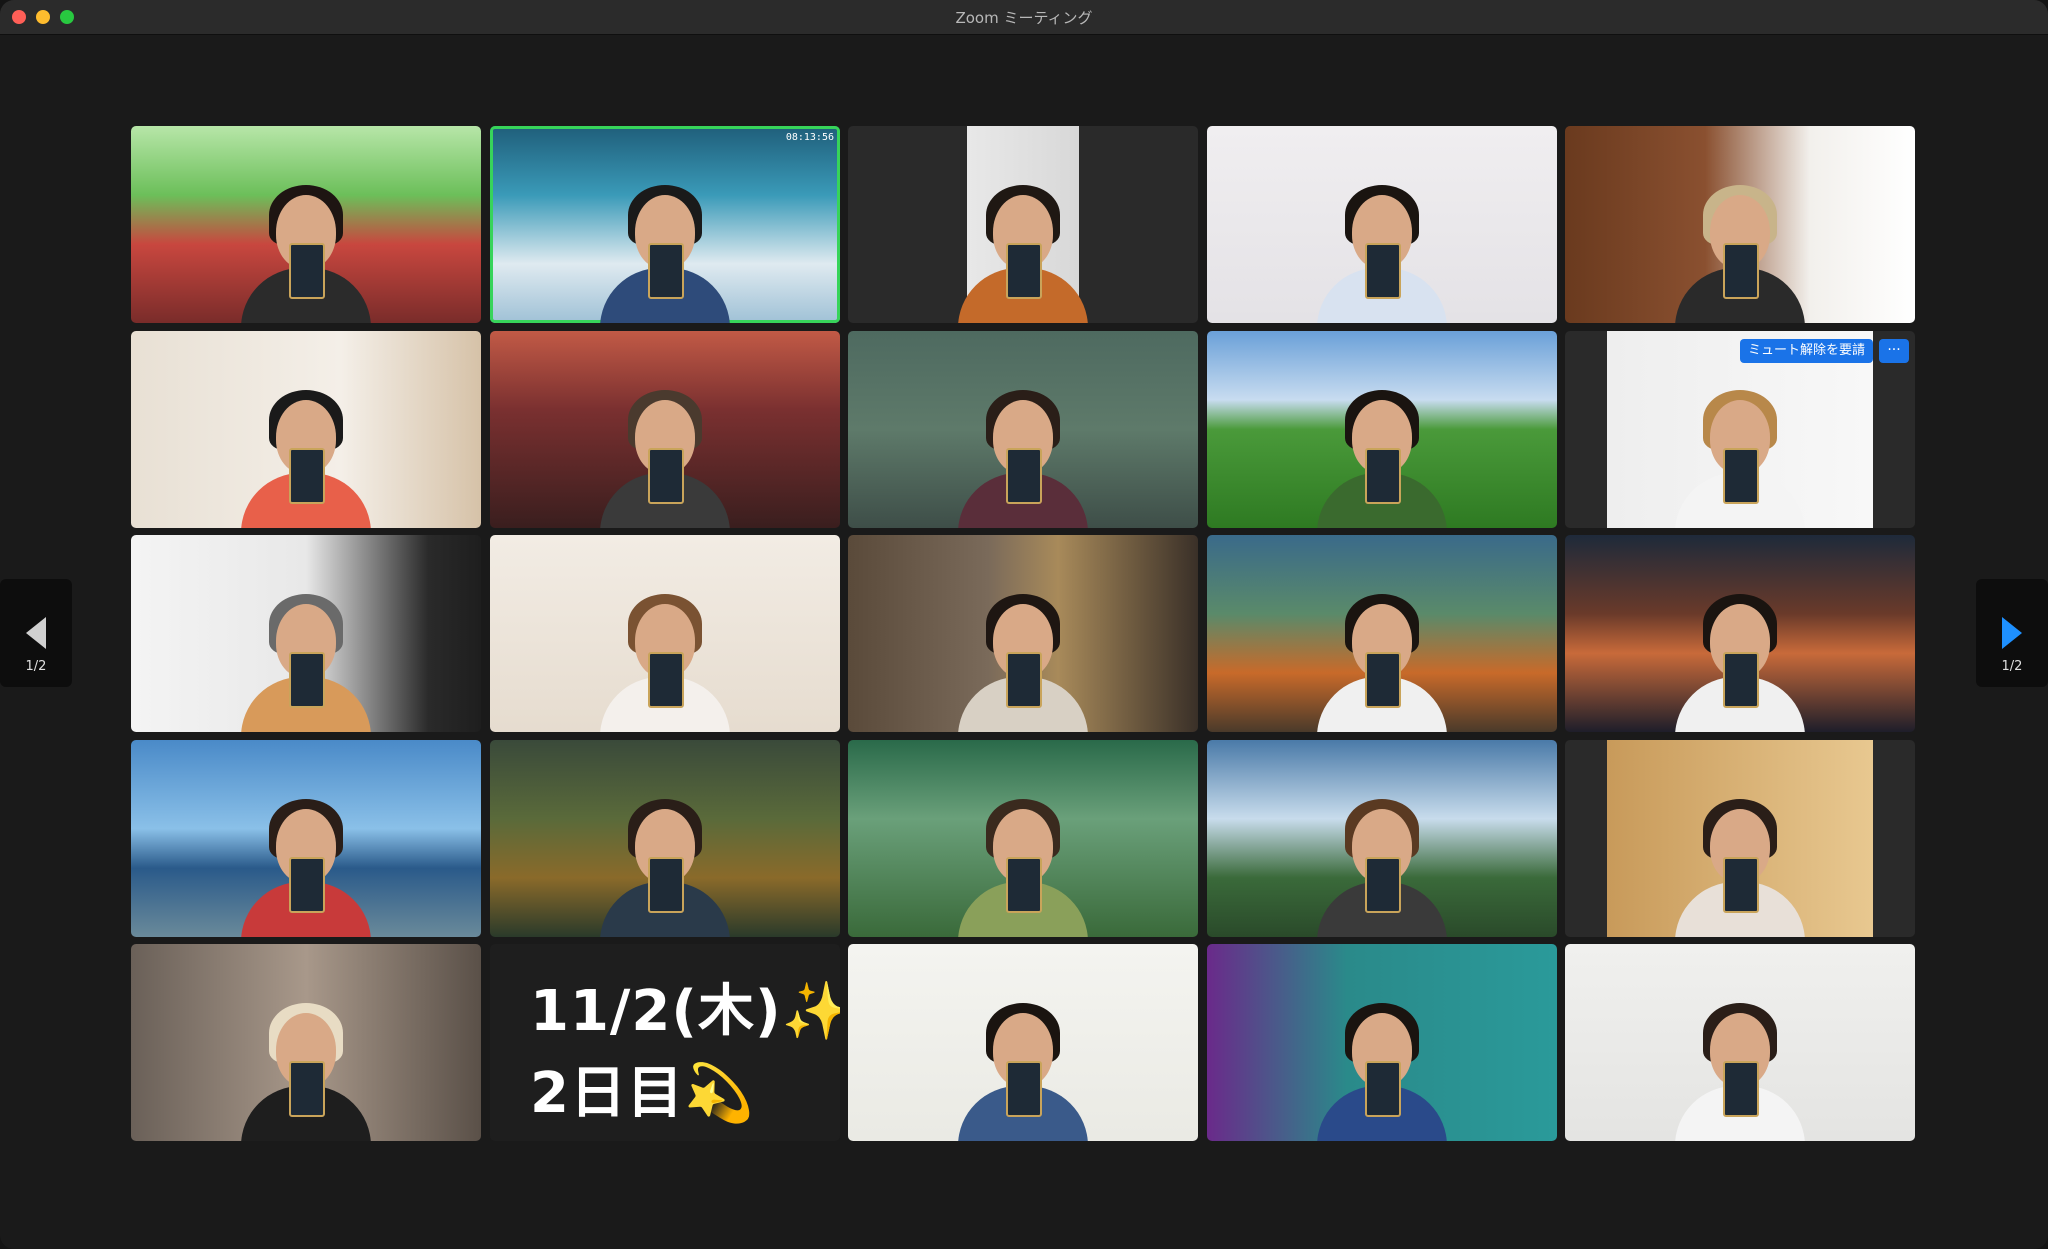  I want to click on video-tile: ミュート解除を要請 ···, so click(1740, 429).